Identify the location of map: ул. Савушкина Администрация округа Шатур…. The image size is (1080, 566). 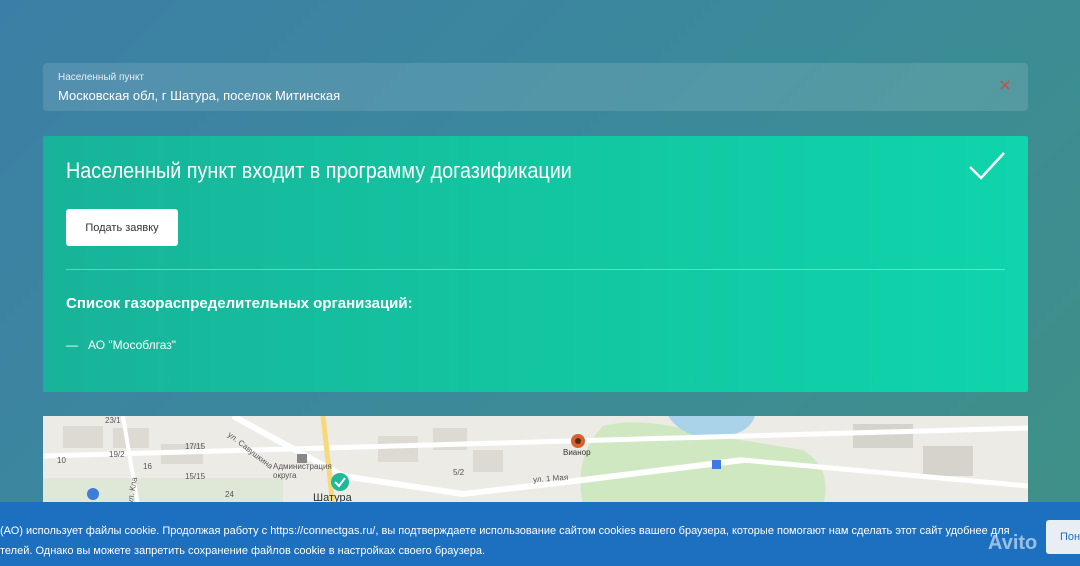
(535, 461).